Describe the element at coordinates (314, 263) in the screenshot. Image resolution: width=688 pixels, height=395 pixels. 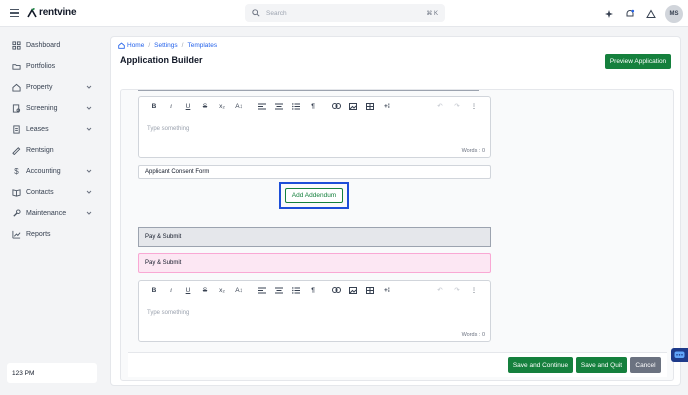
I see `pay-submit-section-selected: Pay & Submit` at that location.